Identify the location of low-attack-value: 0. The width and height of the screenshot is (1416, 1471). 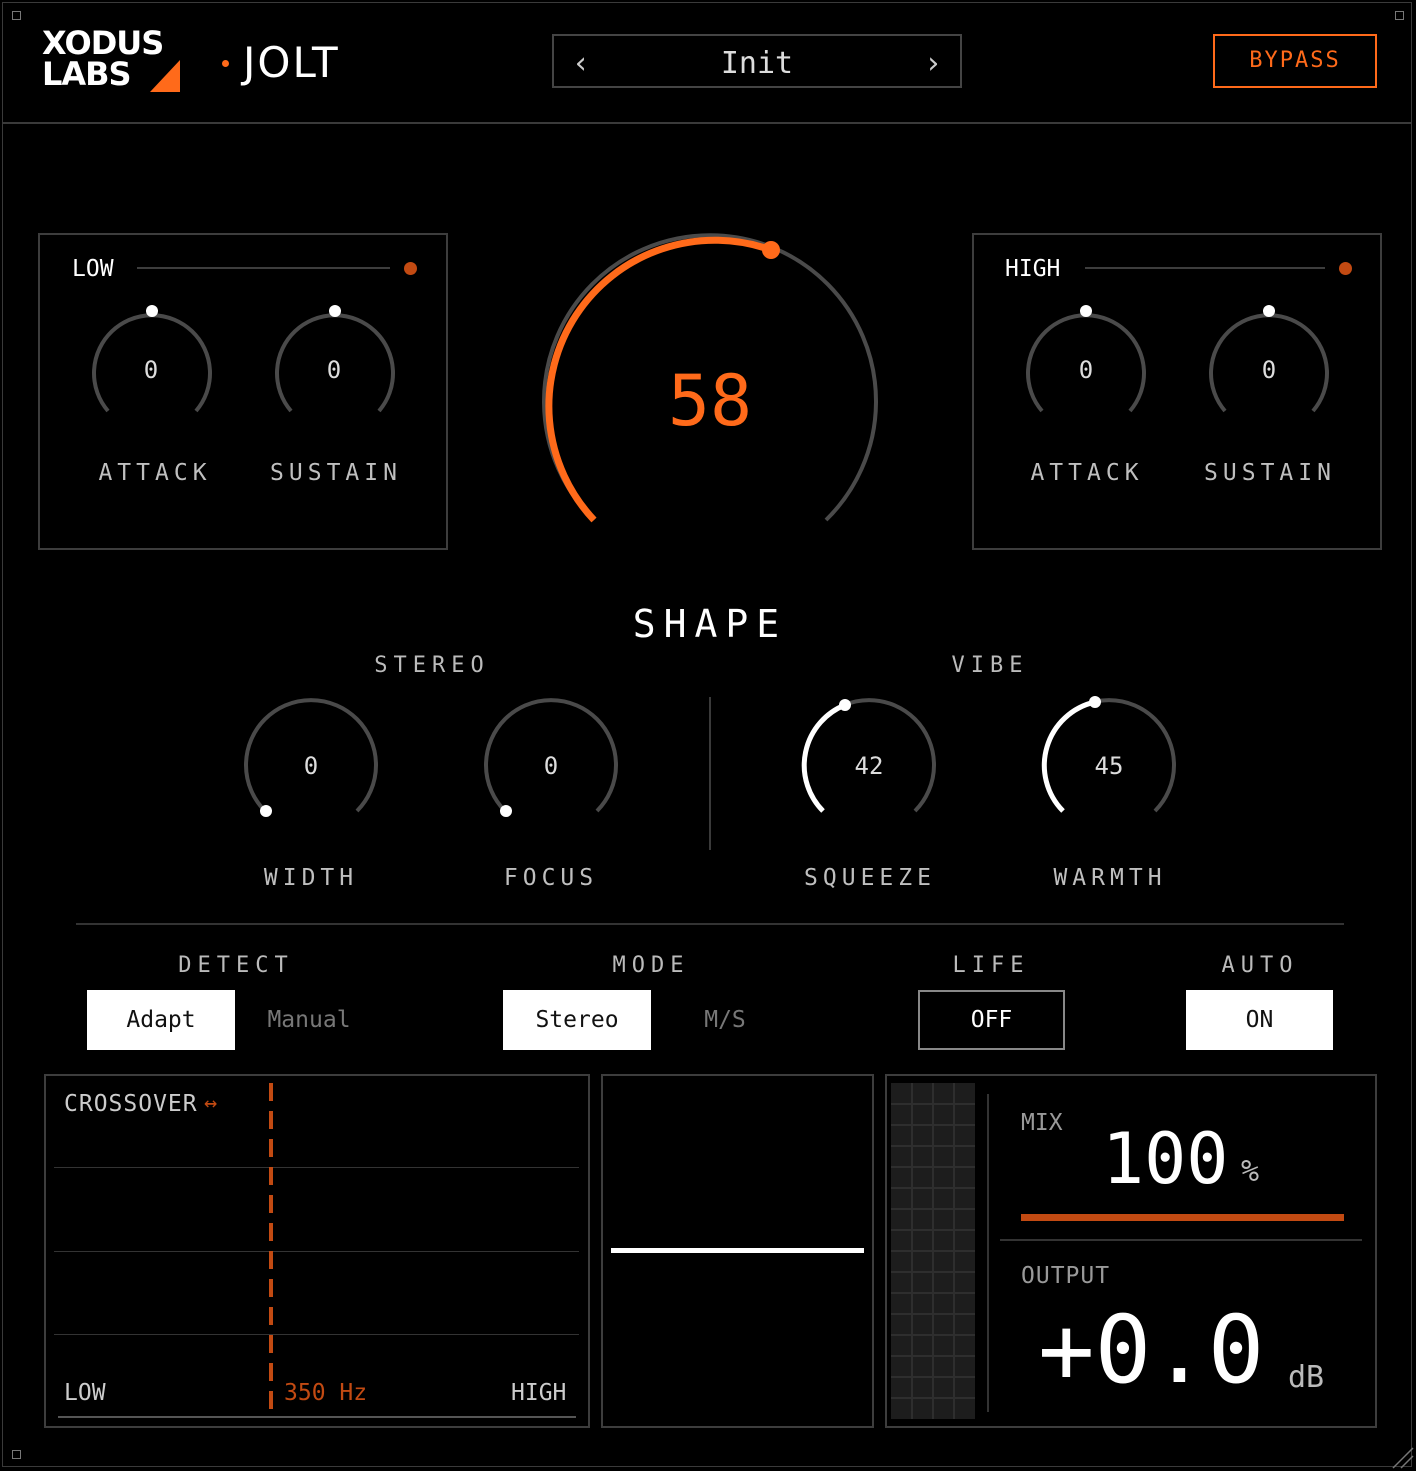
(151, 370).